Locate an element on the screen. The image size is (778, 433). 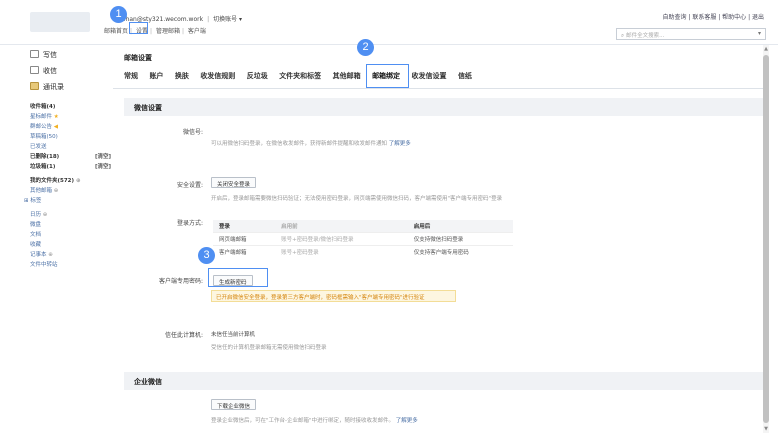
step-badge-1: 1 is located at coordinates (118, 14).